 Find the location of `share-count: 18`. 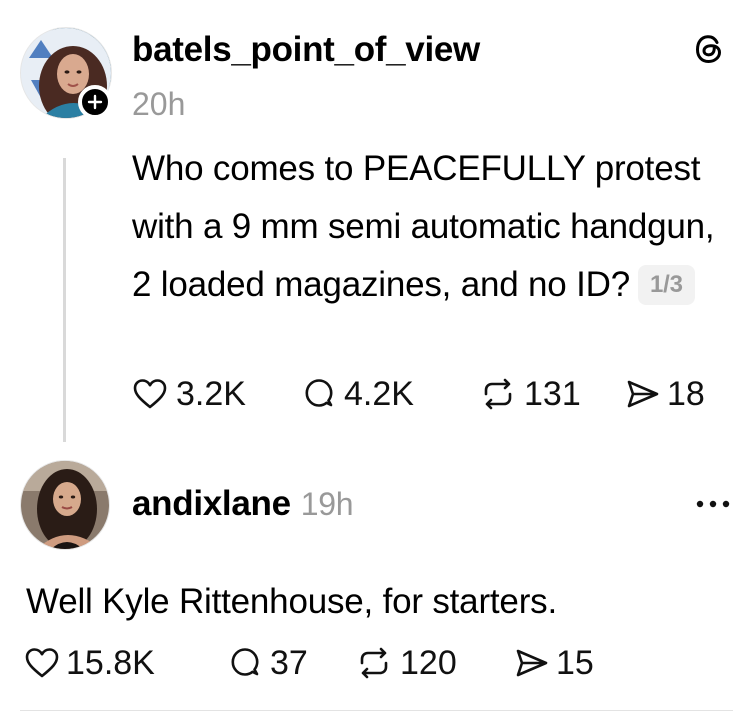

share-count: 18 is located at coordinates (686, 394).